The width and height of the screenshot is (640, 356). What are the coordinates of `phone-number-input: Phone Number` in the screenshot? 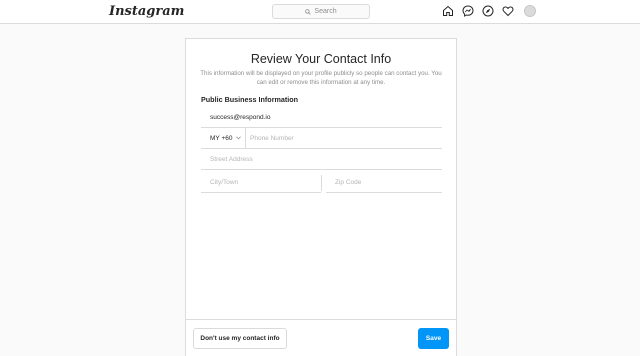 It's located at (270, 138).